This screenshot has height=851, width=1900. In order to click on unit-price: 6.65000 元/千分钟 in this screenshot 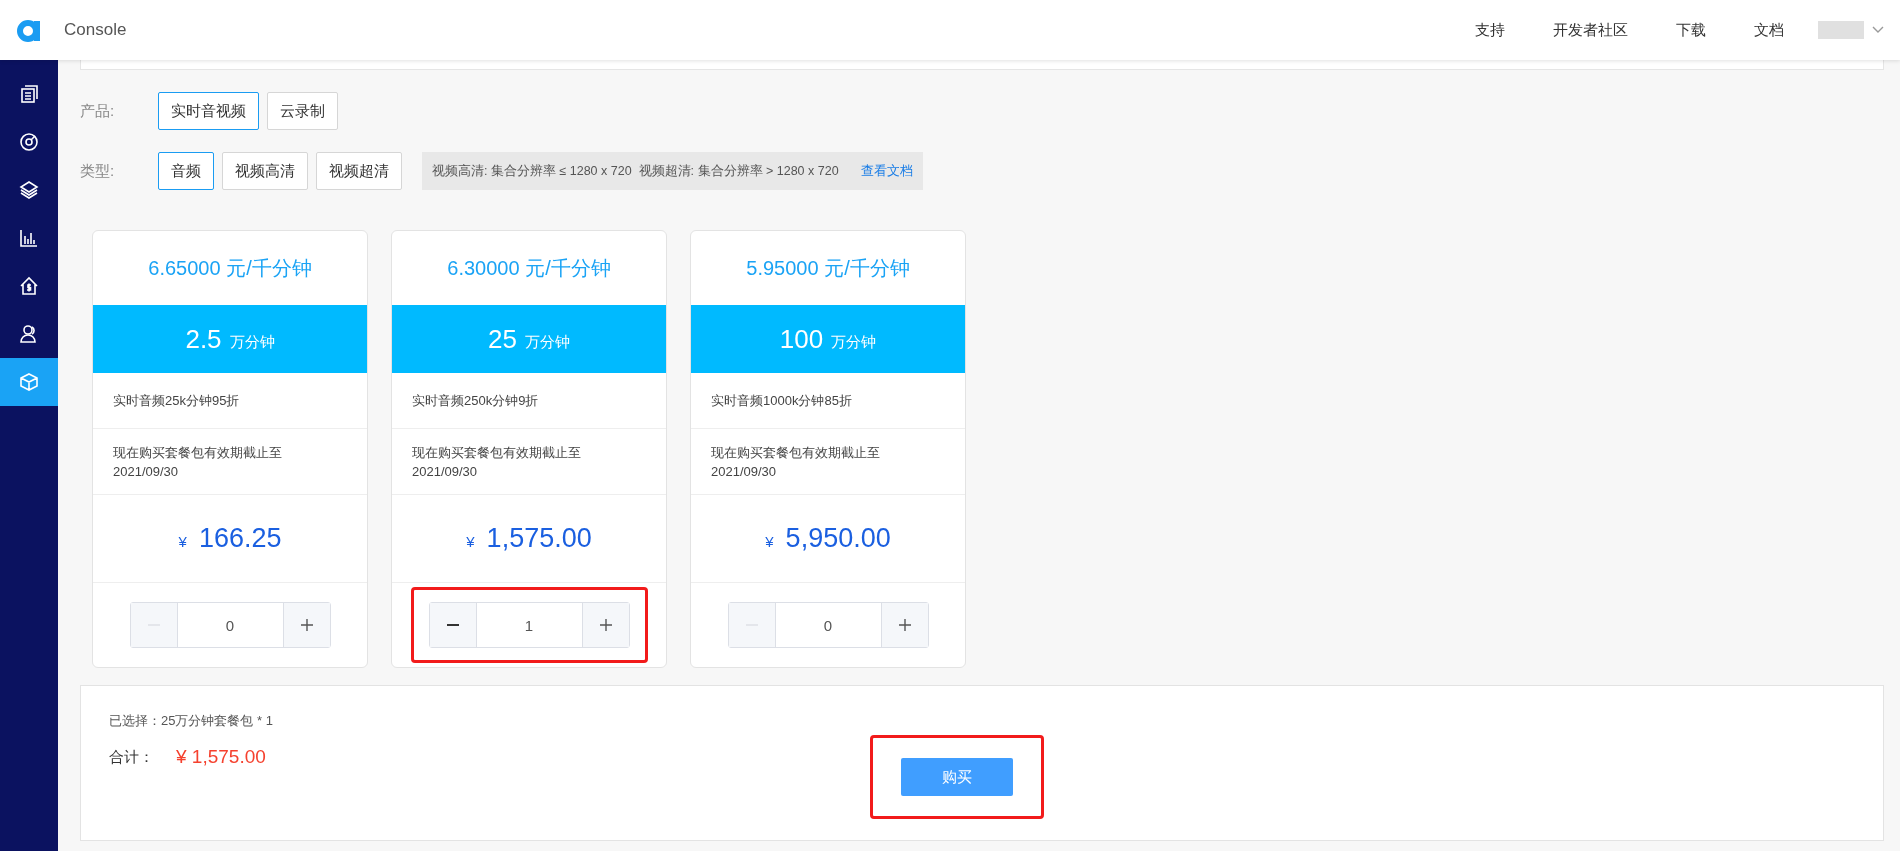, I will do `click(230, 268)`.